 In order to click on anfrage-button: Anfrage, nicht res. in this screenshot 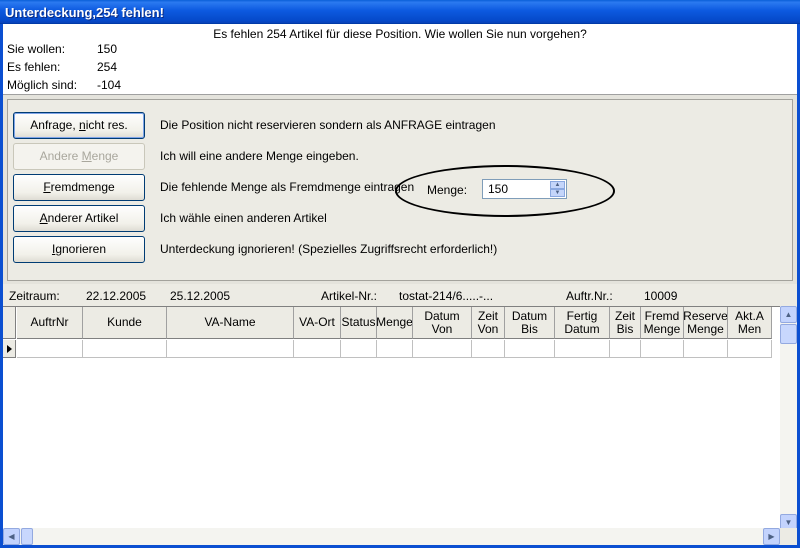, I will do `click(79, 125)`.